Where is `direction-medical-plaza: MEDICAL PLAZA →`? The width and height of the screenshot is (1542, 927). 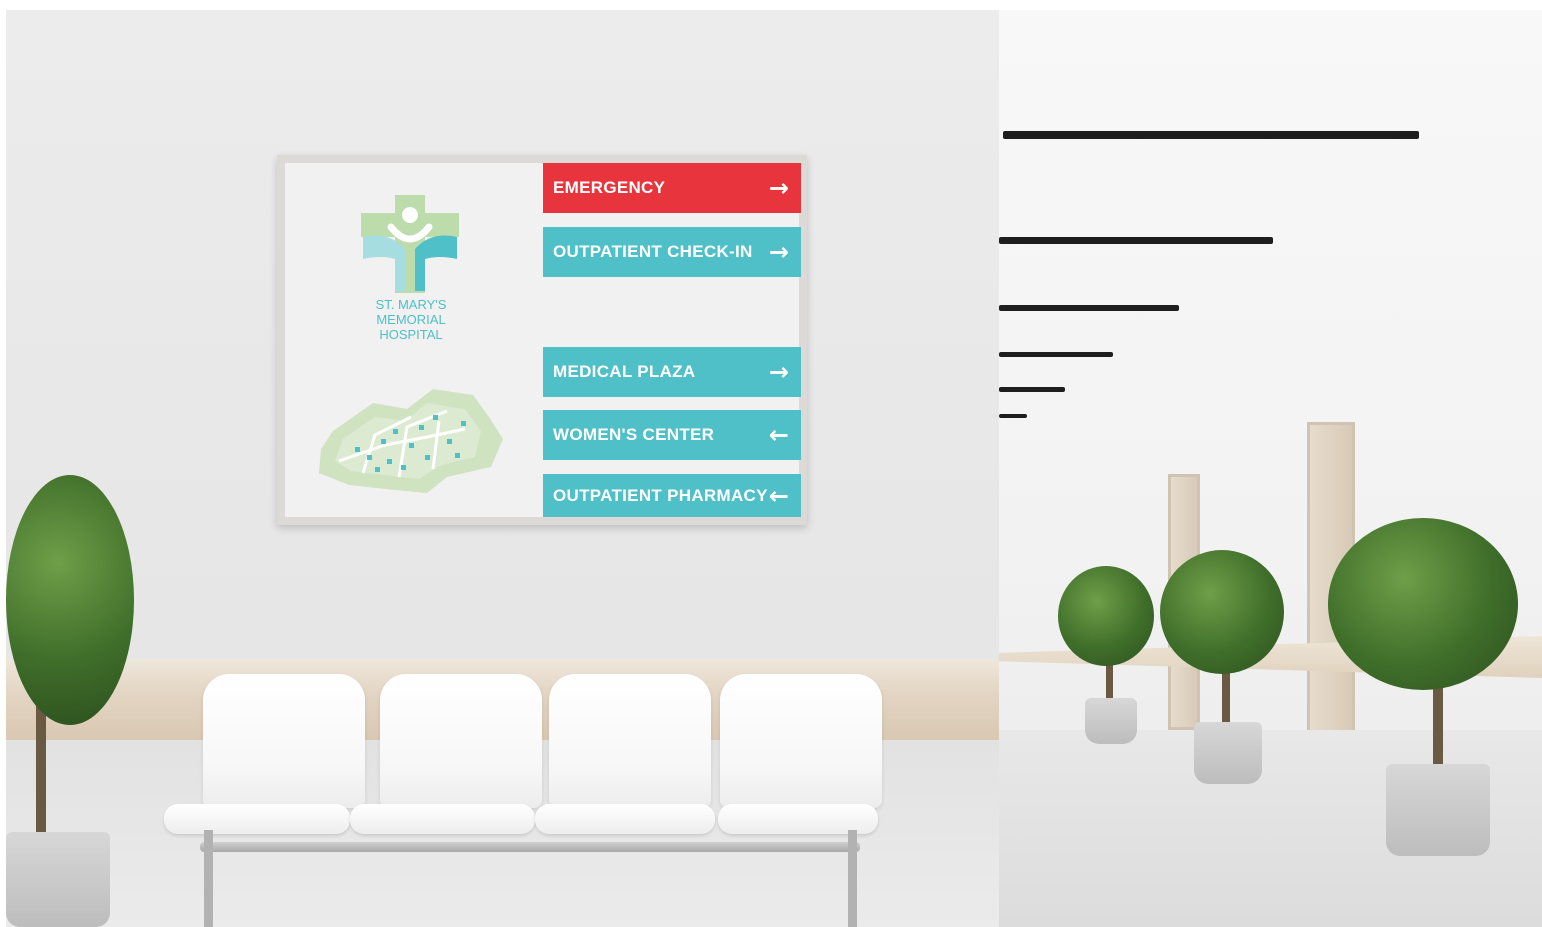 direction-medical-plaza: MEDICAL PLAZA → is located at coordinates (672, 372).